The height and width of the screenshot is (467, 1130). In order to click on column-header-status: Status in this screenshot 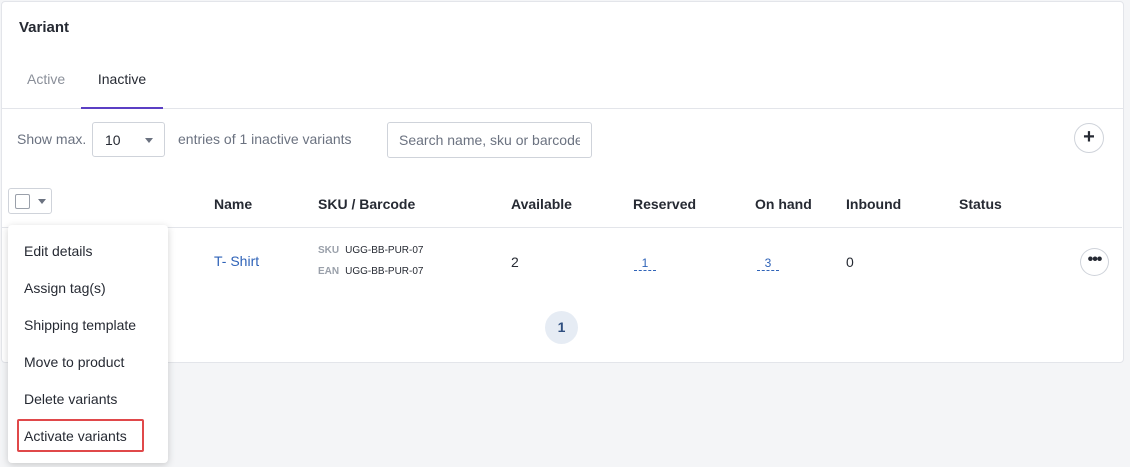, I will do `click(980, 204)`.